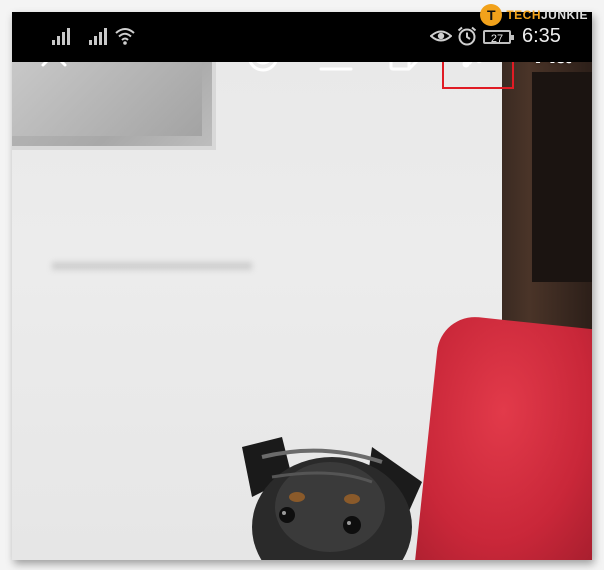 Image resolution: width=604 pixels, height=570 pixels. I want to click on brand-part-junkie: JUNKIE, so click(564, 15).